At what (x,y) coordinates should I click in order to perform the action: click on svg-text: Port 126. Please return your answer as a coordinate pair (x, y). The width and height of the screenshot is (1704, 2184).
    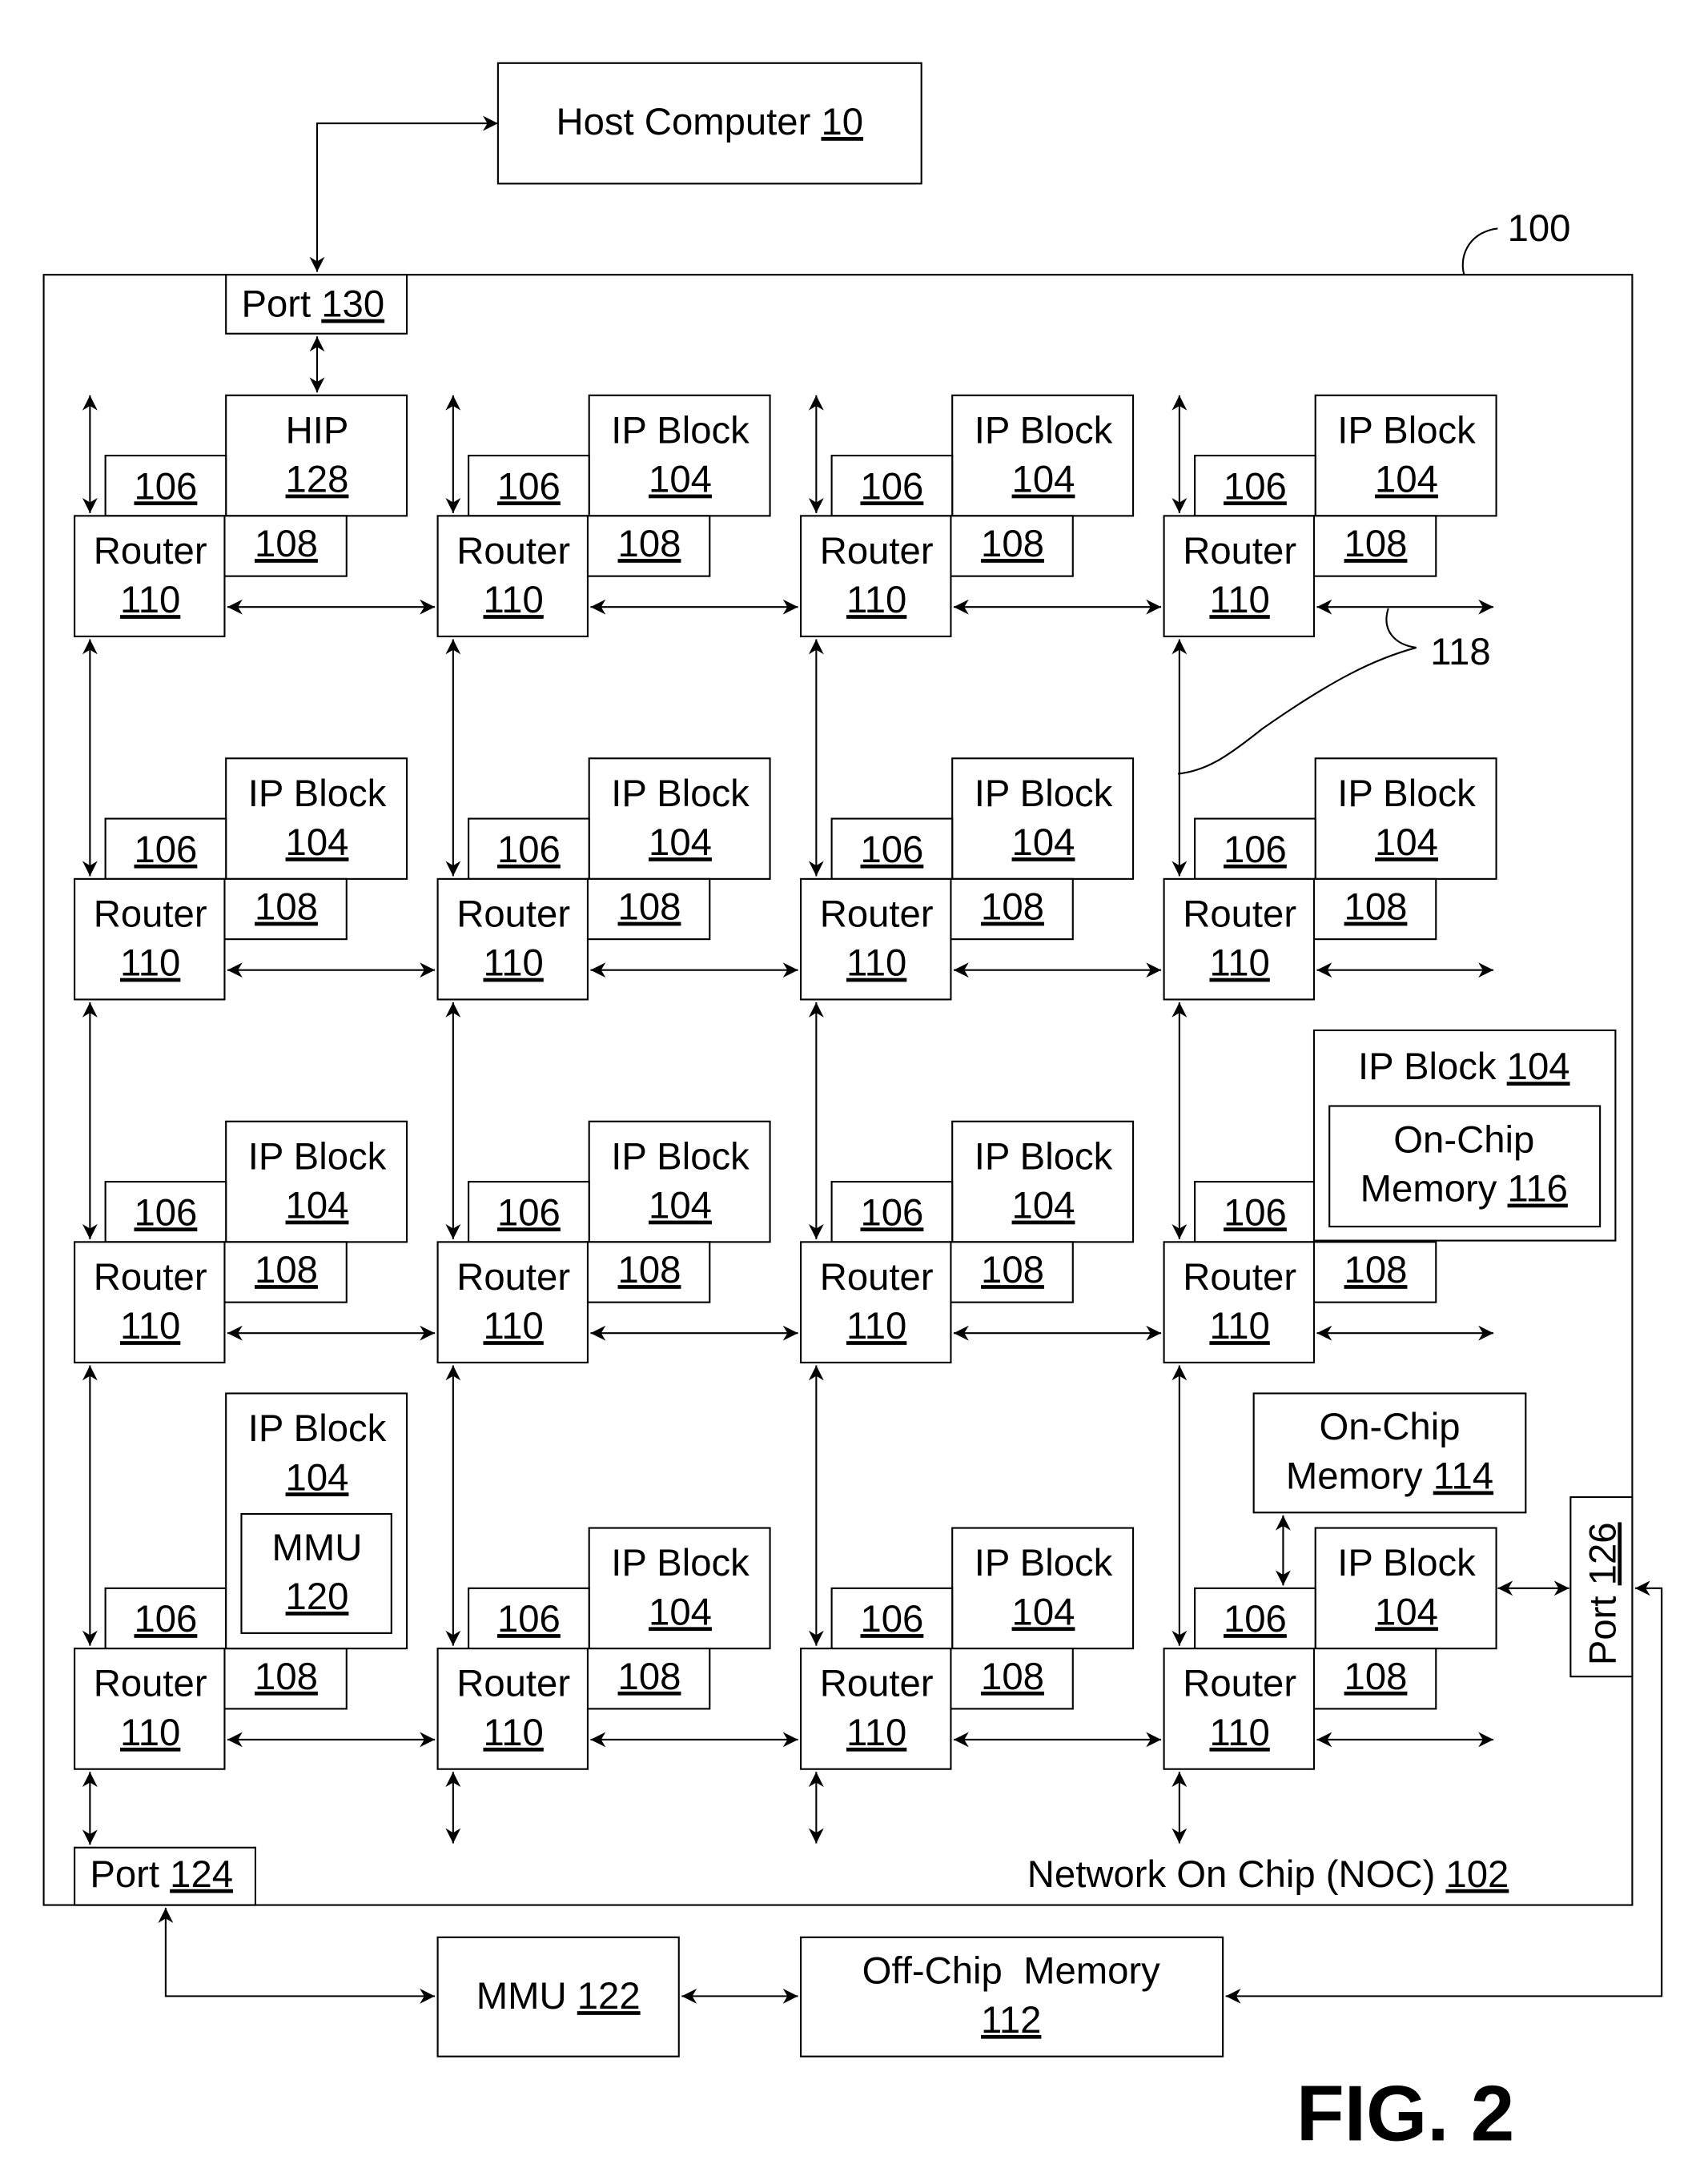
    Looking at the image, I should click on (1602, 1593).